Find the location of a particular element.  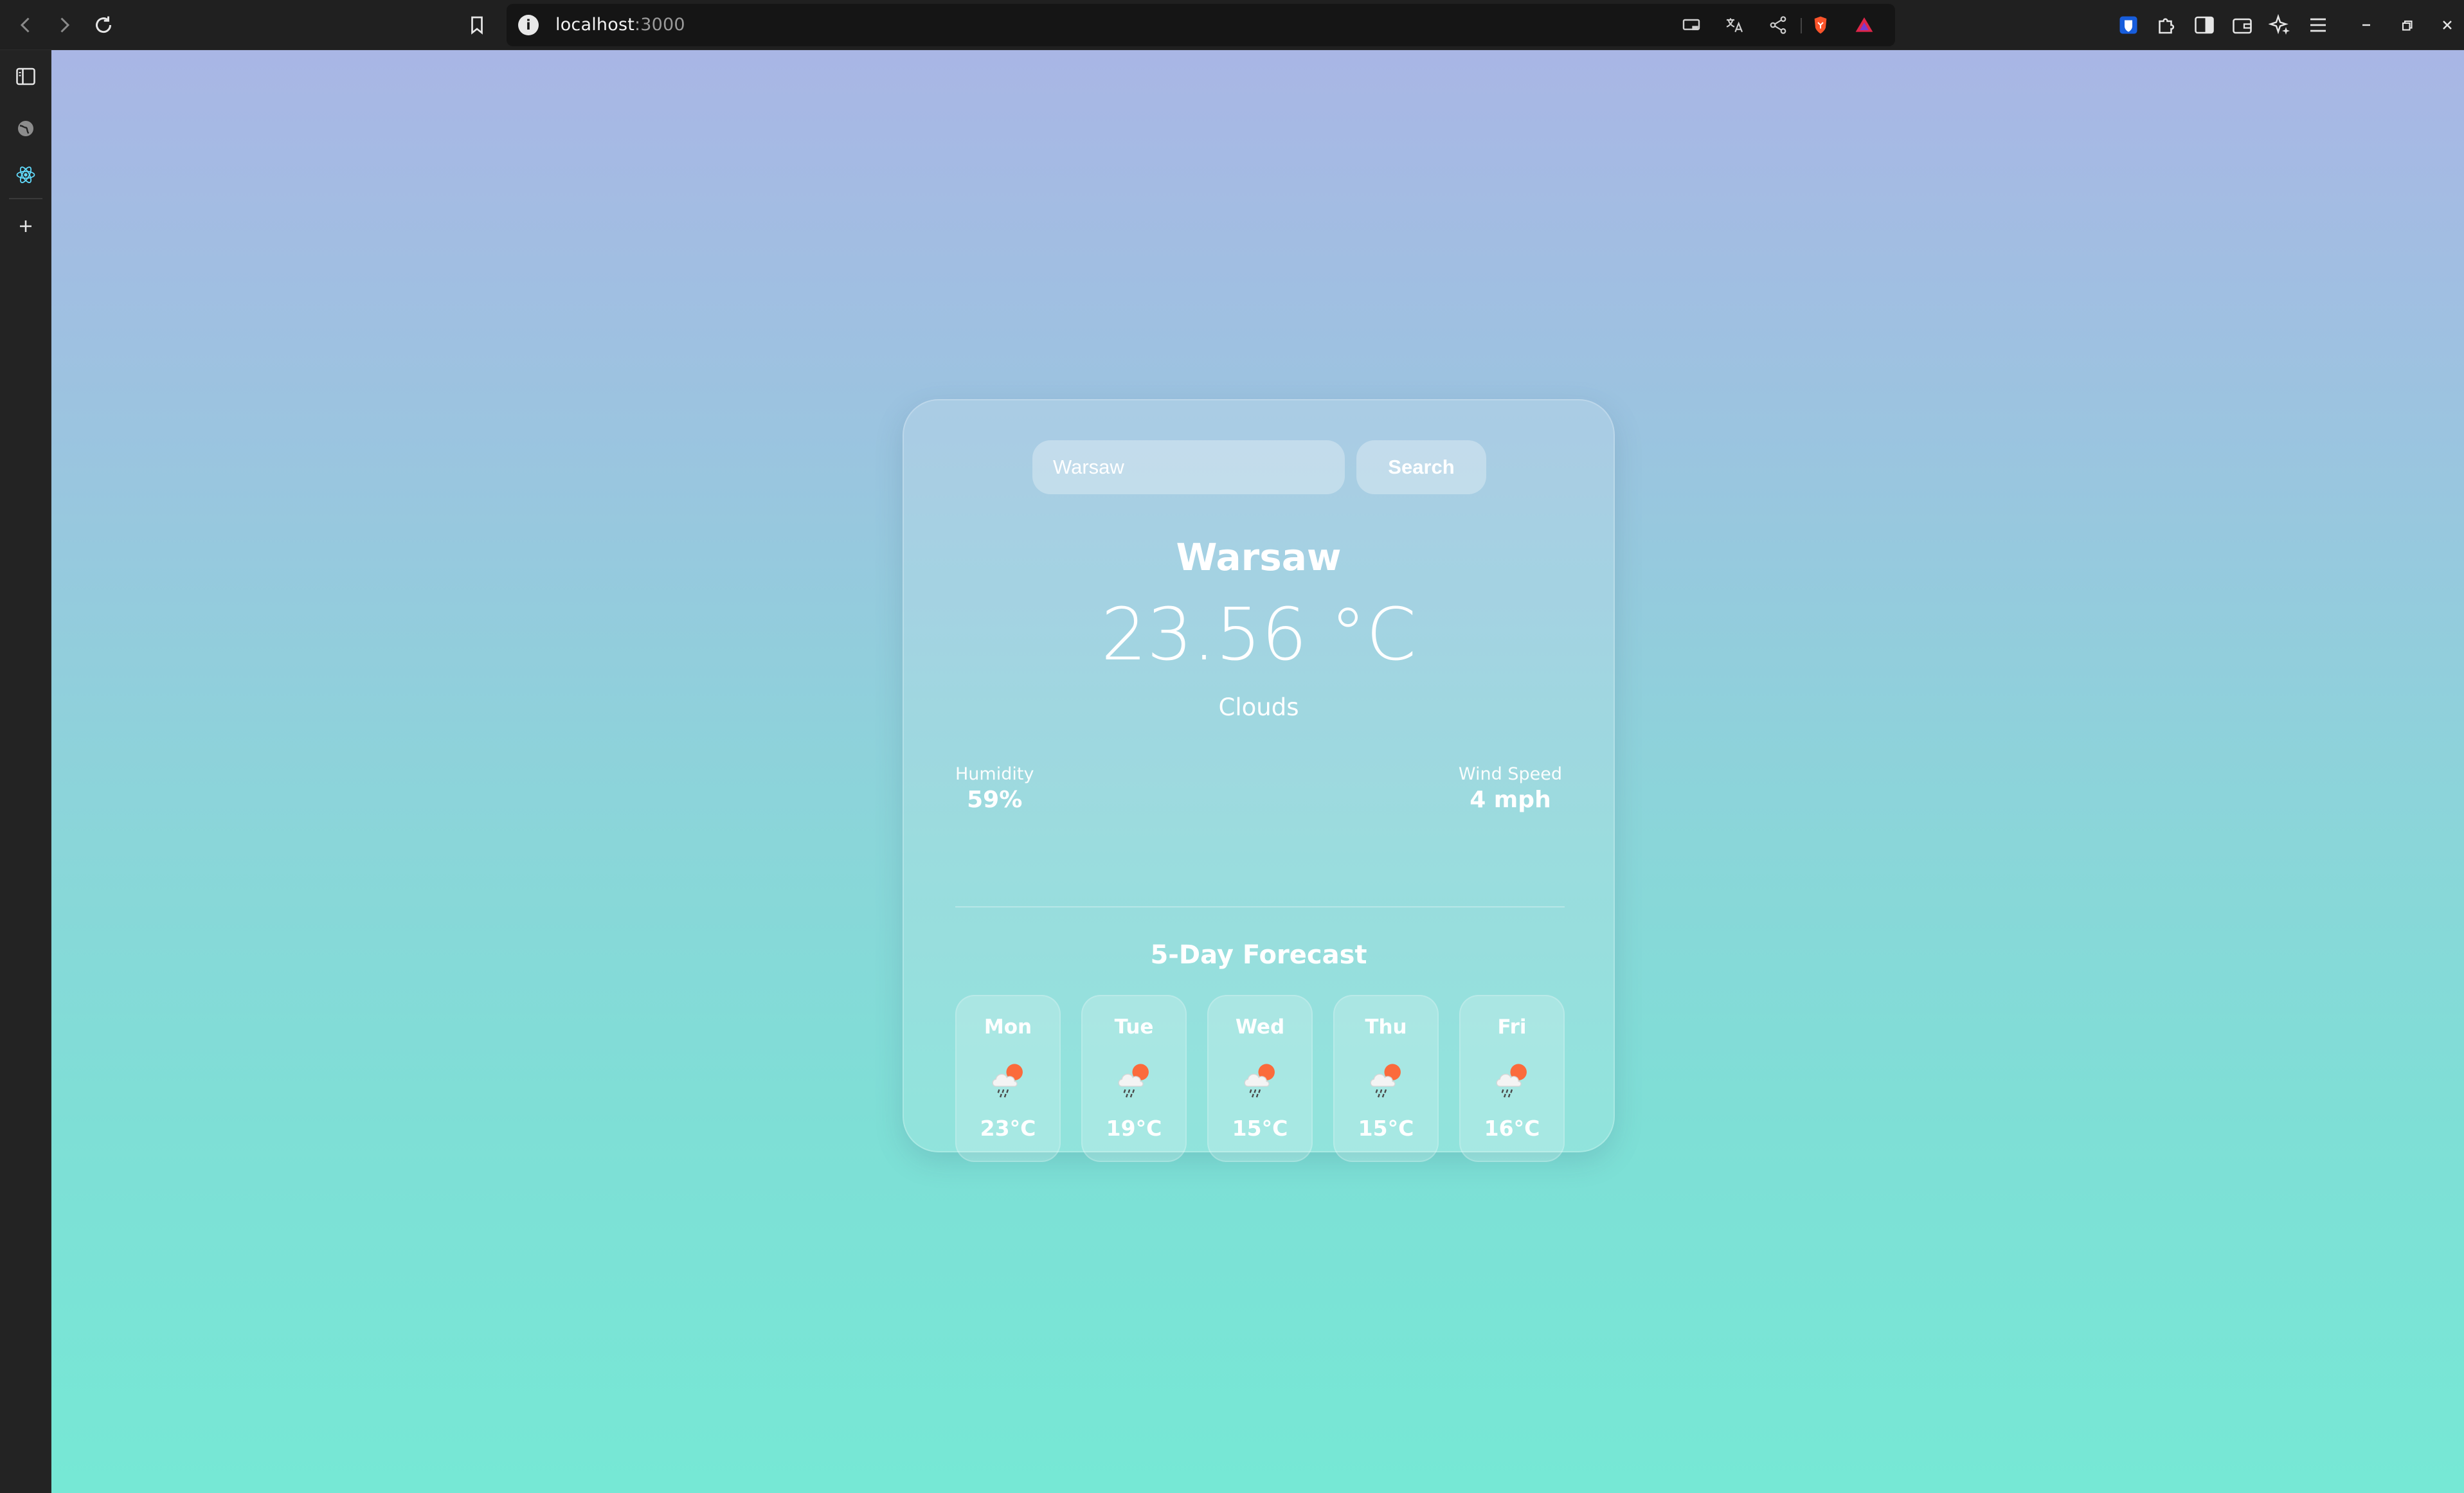

sidebar-panel-icon is located at coordinates (25, 76).